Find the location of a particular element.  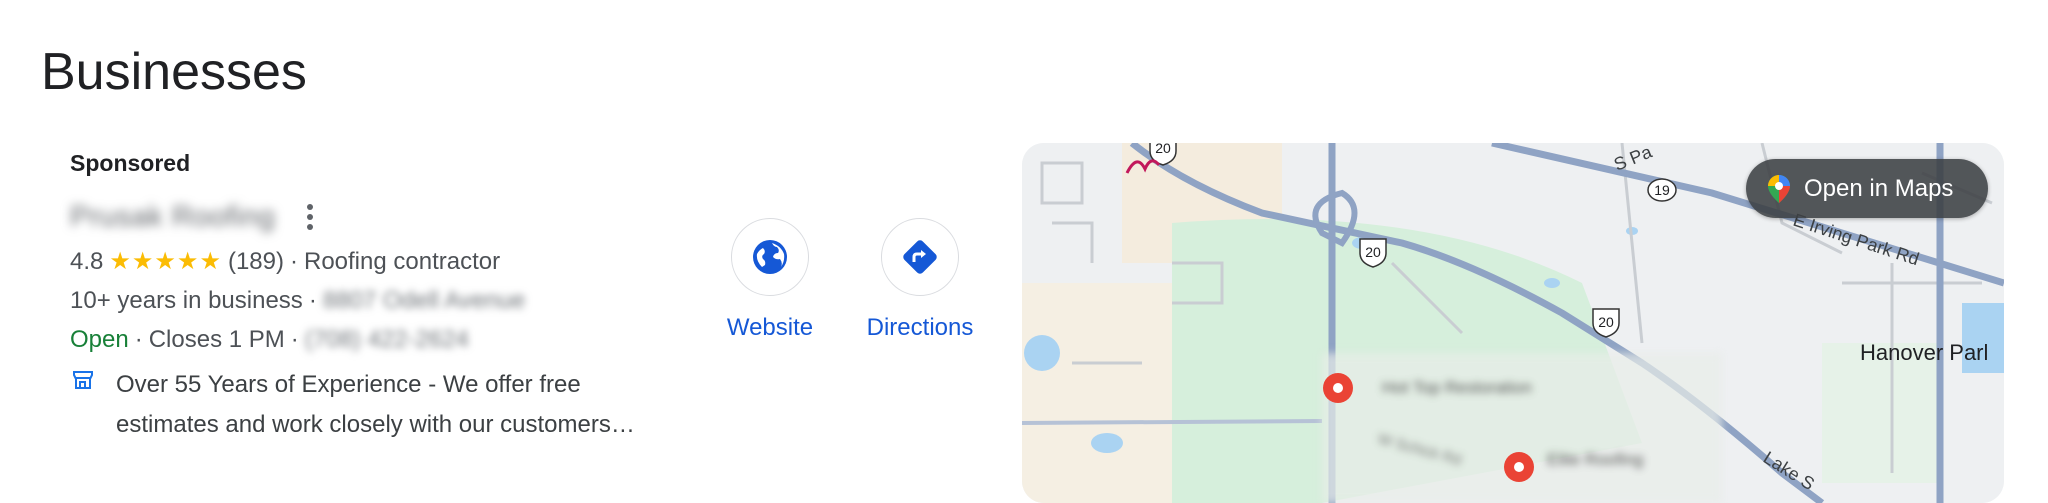

directions-icon is located at coordinates (920, 257).